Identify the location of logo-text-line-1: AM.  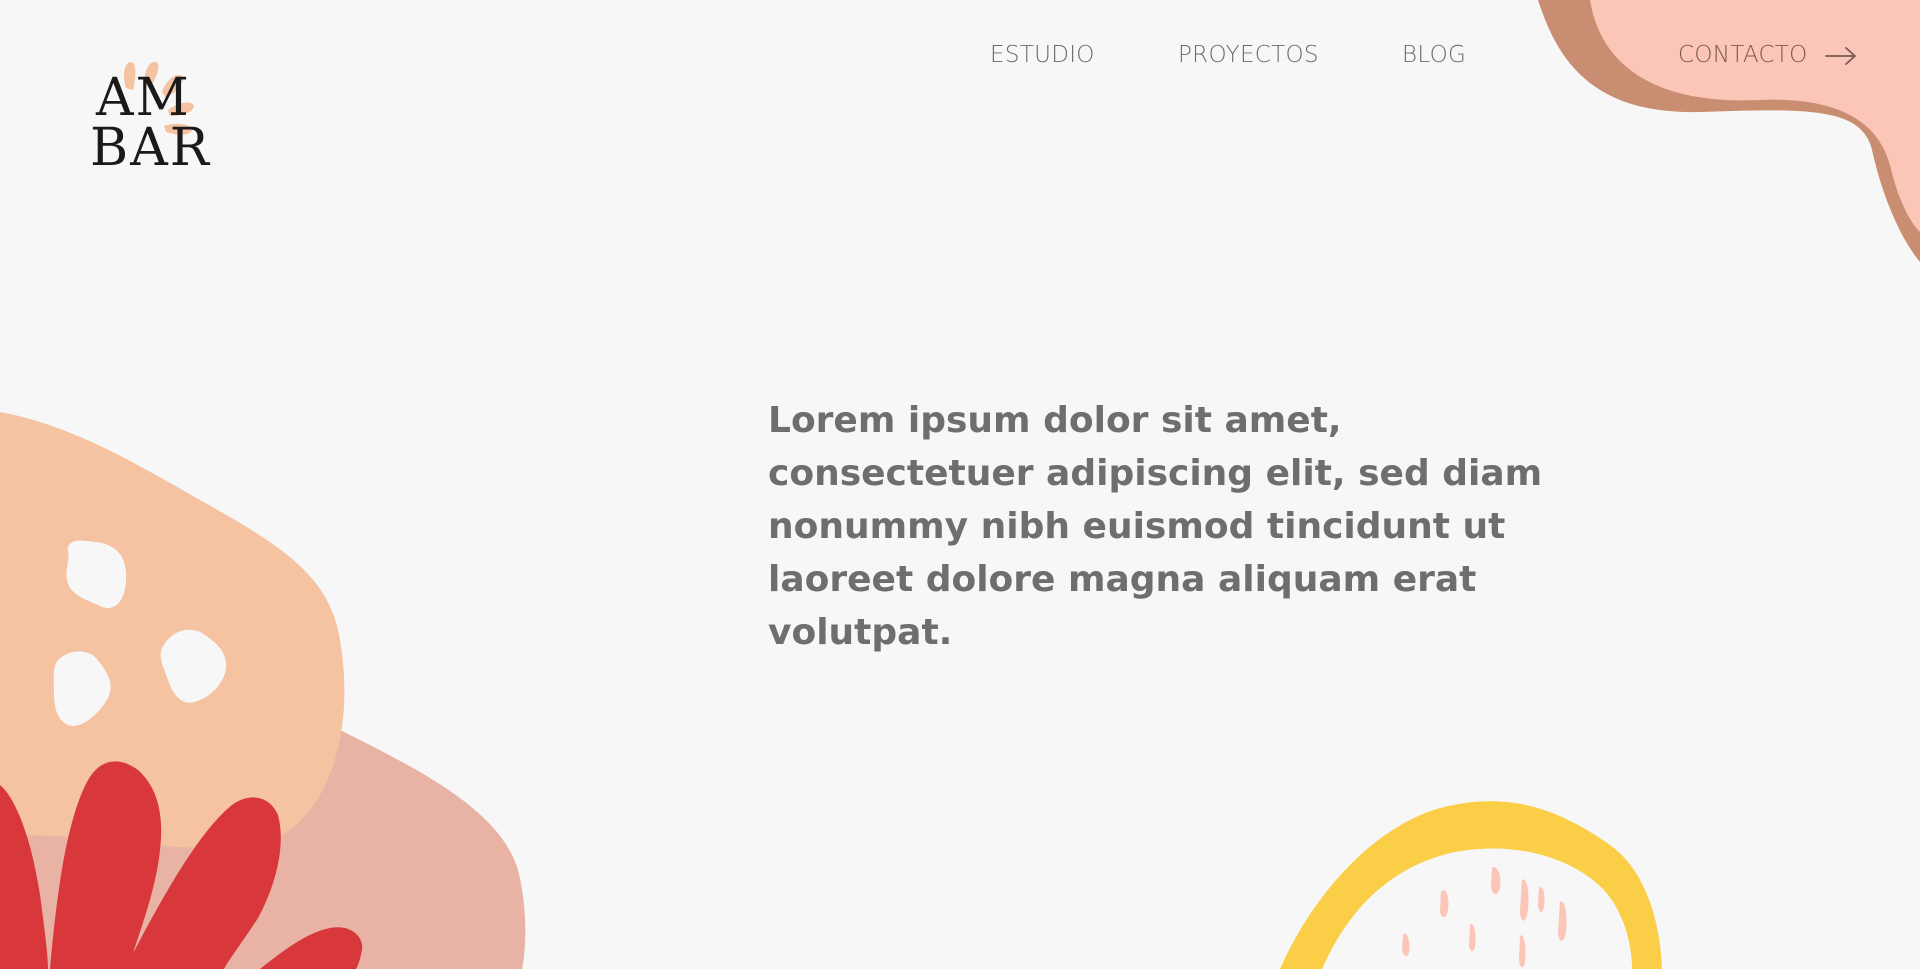
(143, 98).